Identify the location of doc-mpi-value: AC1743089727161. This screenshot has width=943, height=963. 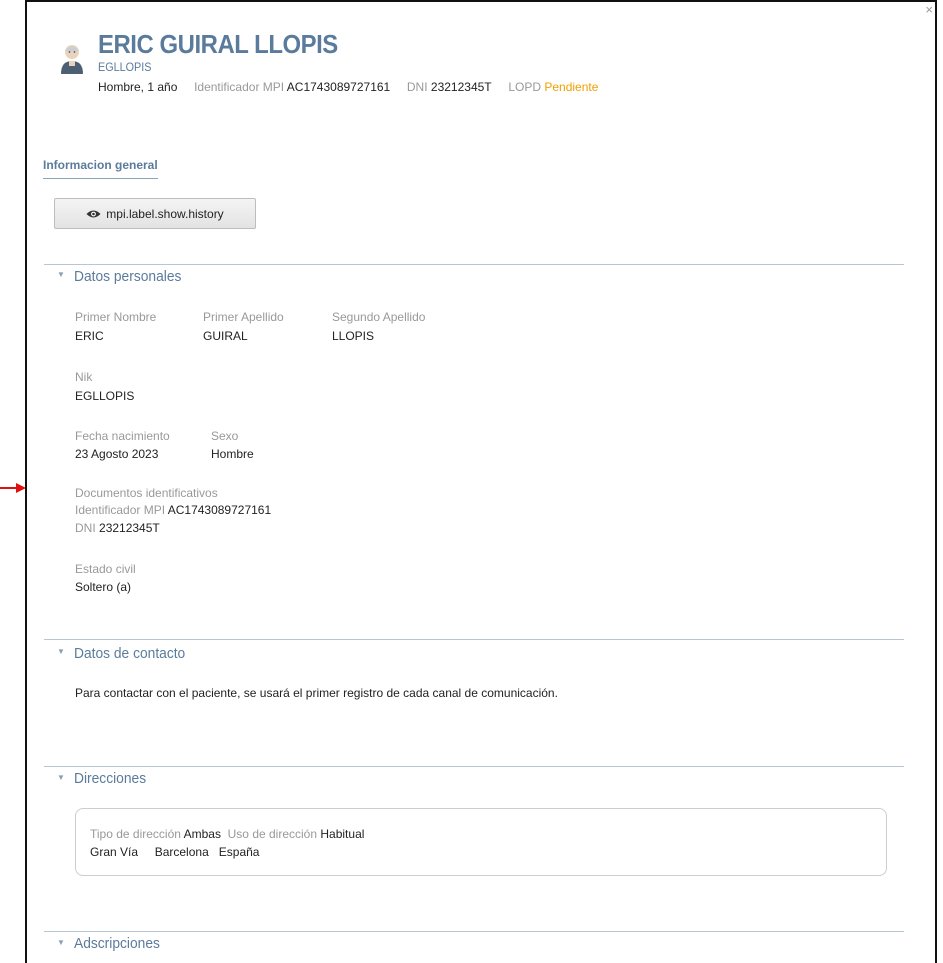
(219, 510).